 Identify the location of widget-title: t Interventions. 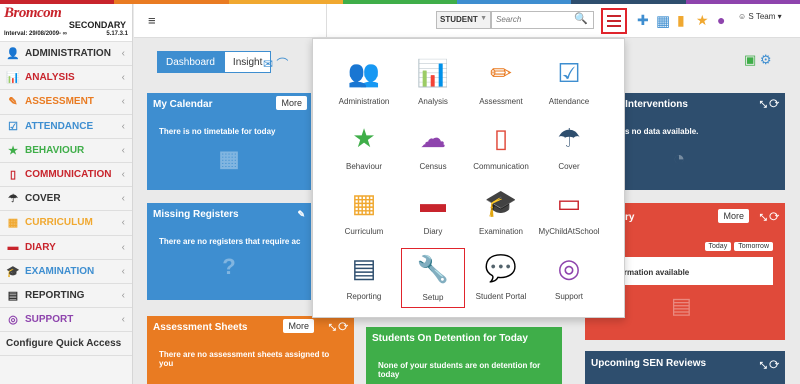
(653, 104).